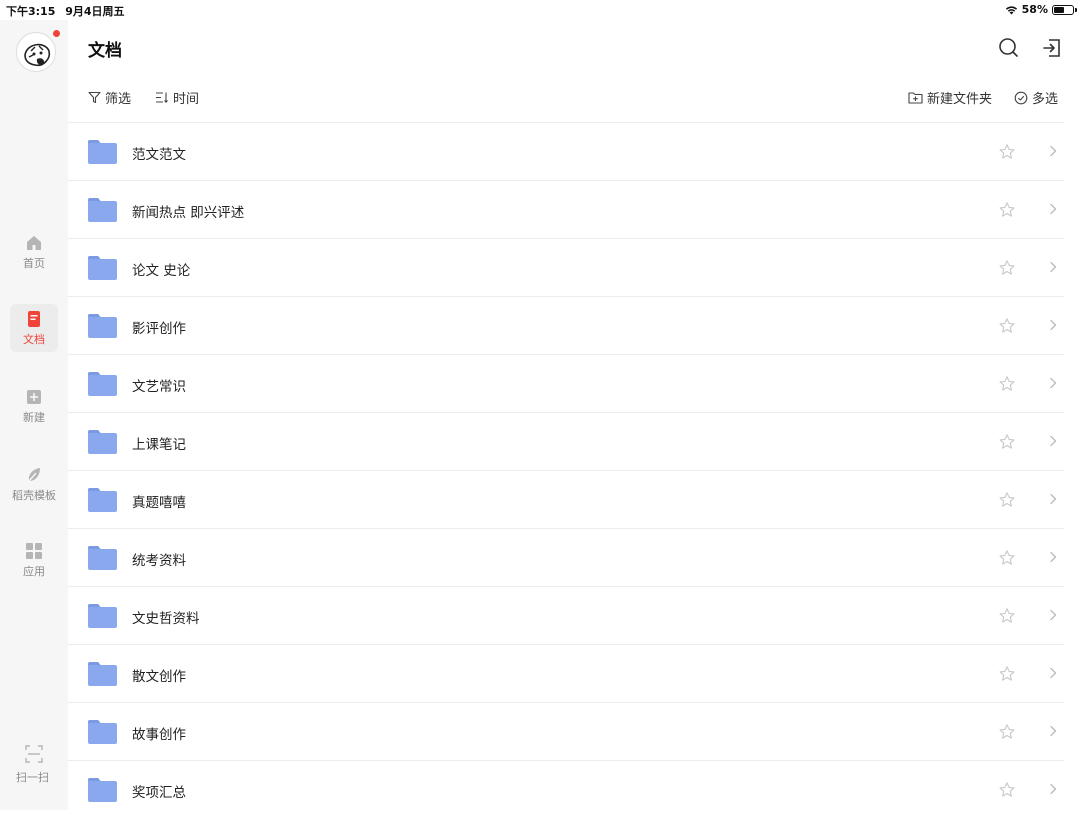 The height and width of the screenshot is (818, 1080). Describe the element at coordinates (566, 441) in the screenshot. I see `folder-row: 上课笔记` at that location.